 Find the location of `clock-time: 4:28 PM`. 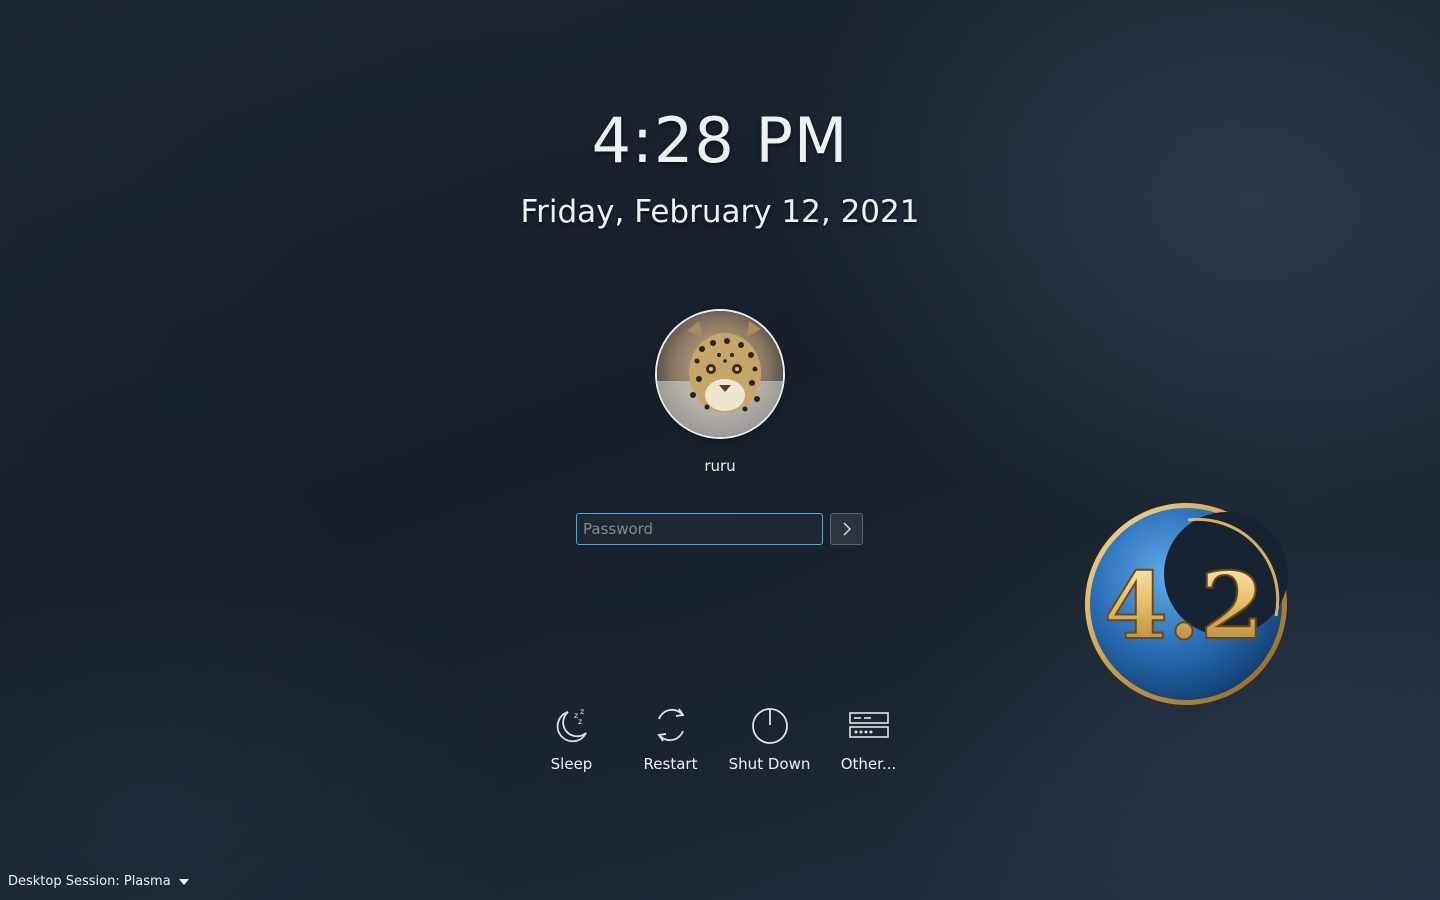

clock-time: 4:28 PM is located at coordinates (720, 140).